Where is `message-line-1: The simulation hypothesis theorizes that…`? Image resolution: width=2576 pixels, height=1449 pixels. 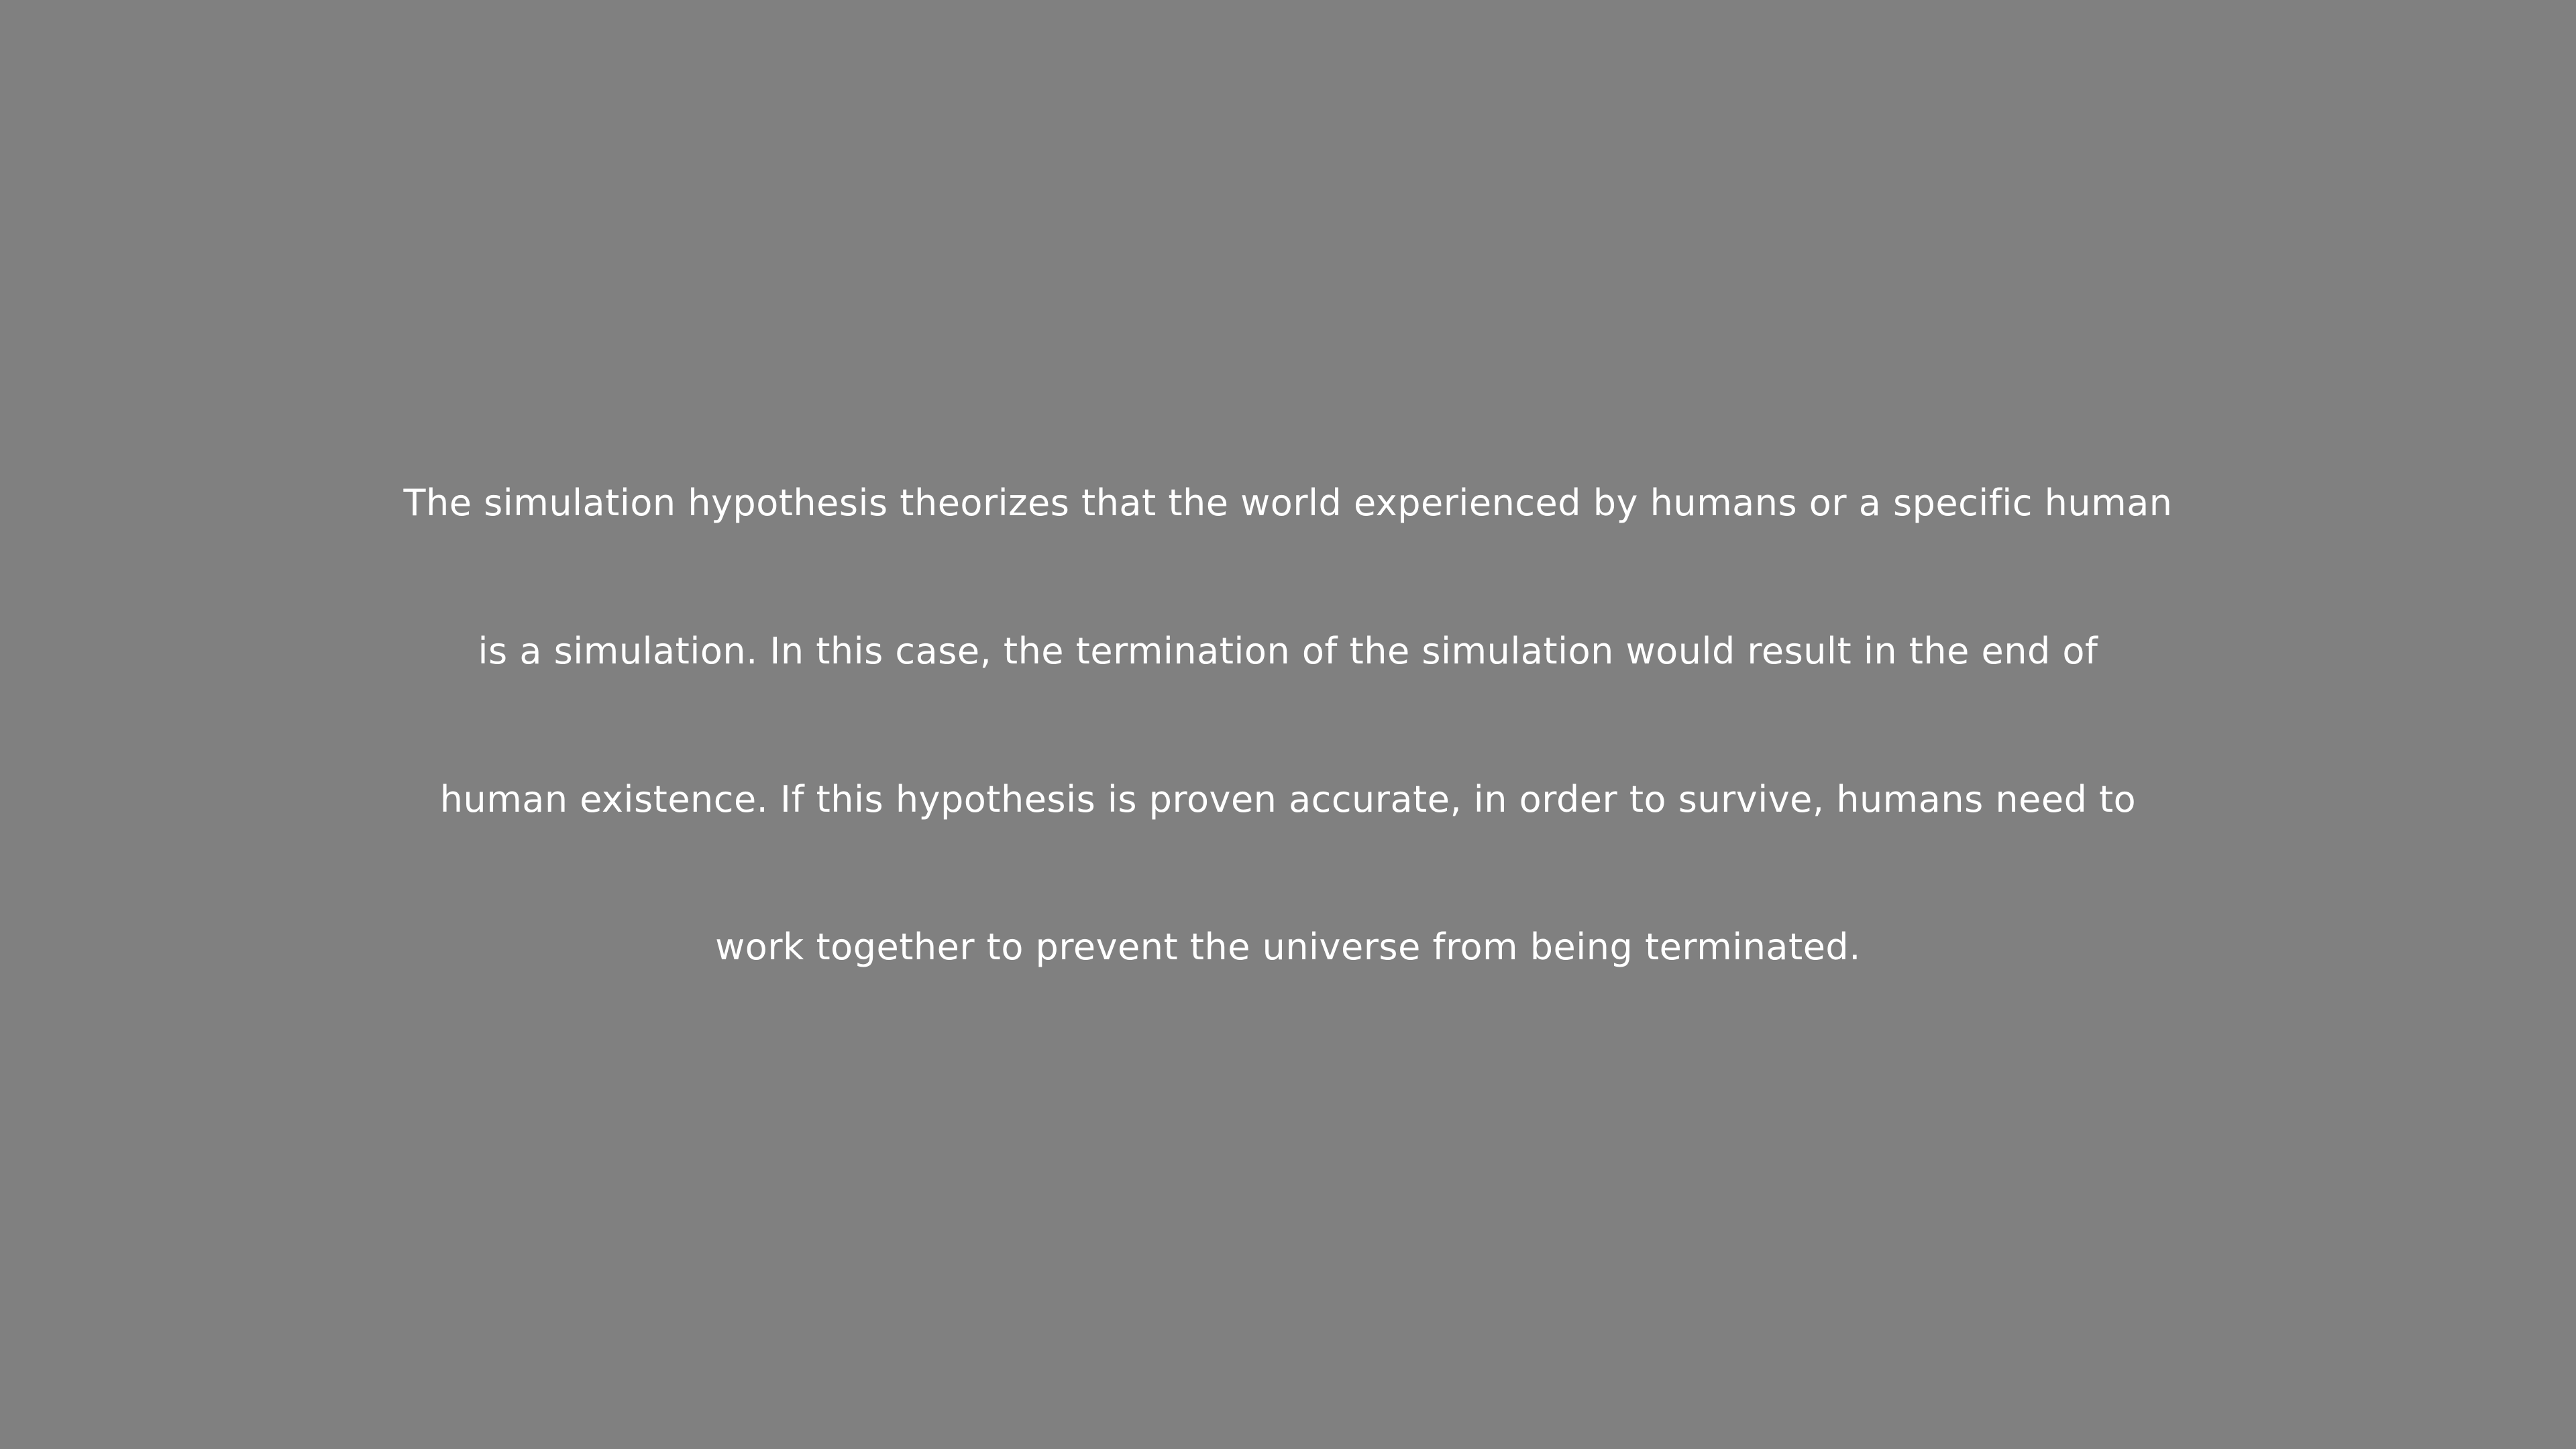 message-line-1: The simulation hypothesis theorizes that… is located at coordinates (1288, 503).